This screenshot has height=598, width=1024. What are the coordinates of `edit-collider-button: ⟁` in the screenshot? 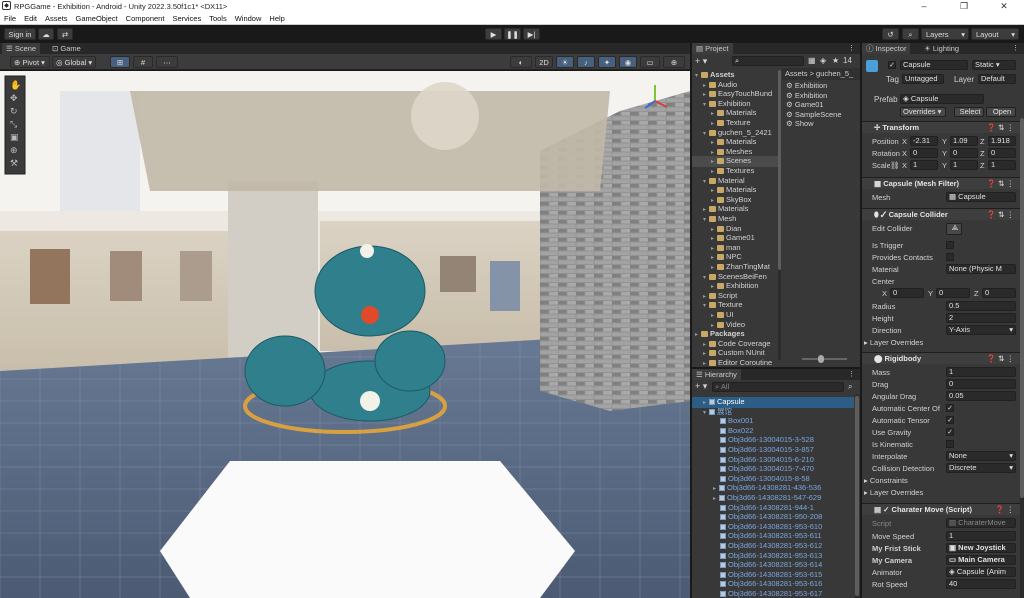 It's located at (954, 229).